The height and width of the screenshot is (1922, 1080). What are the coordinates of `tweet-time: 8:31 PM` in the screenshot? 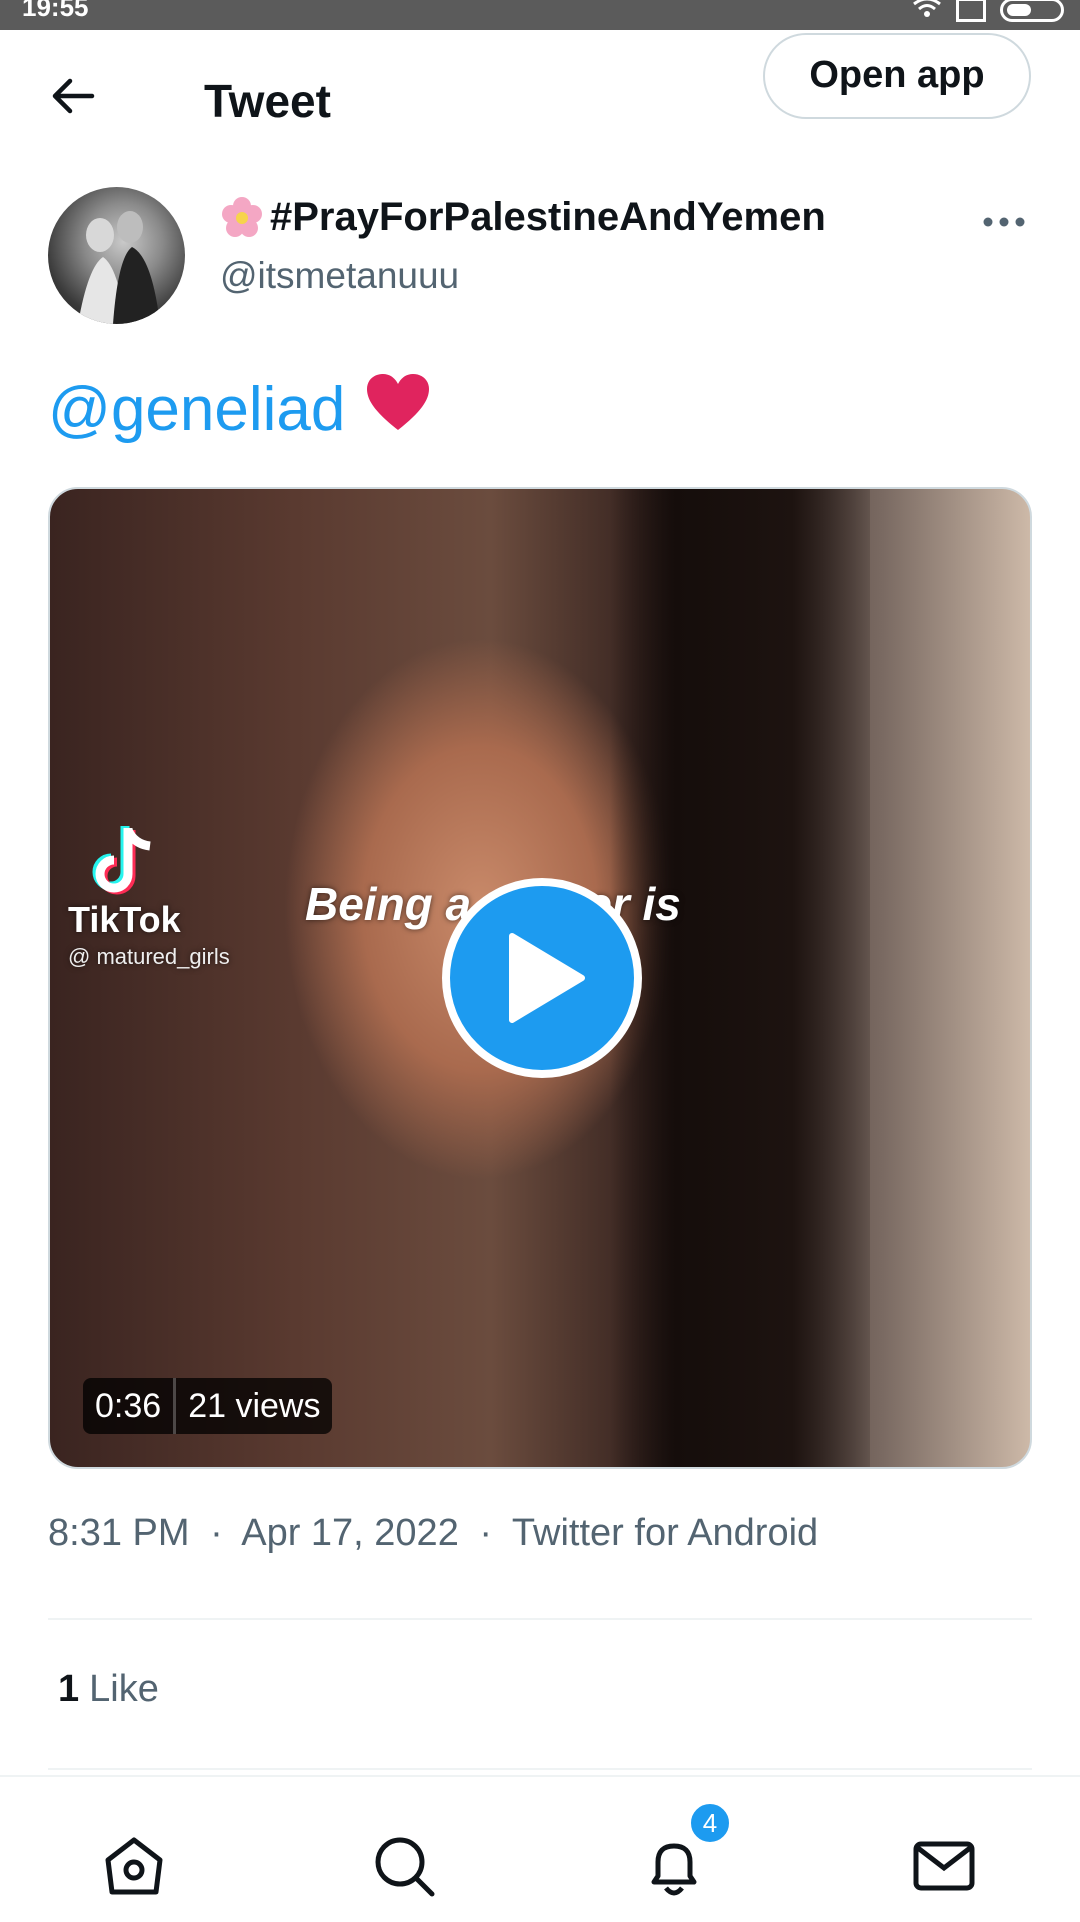 It's located at (119, 1533).